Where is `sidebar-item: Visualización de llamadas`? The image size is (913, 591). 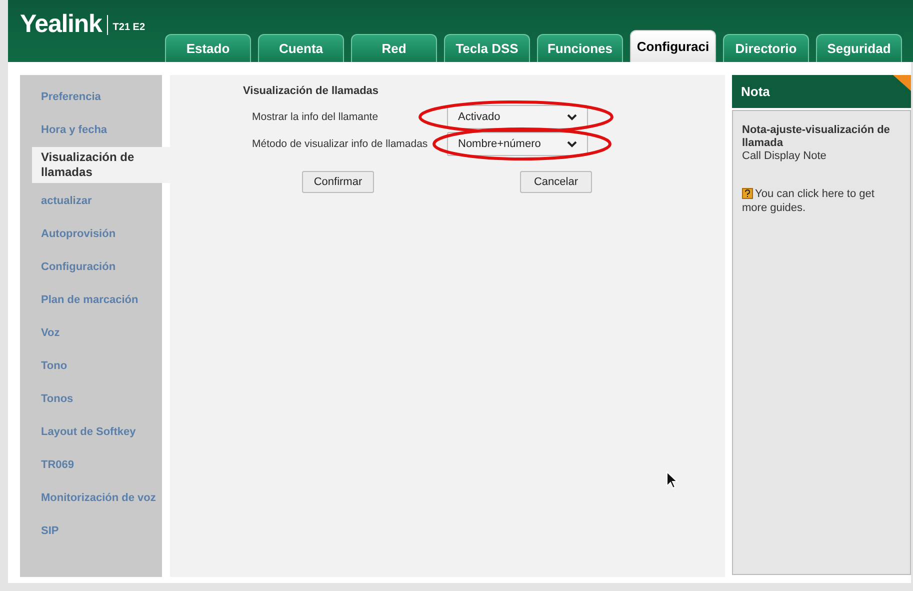 sidebar-item: Visualización de llamadas is located at coordinates (101, 165).